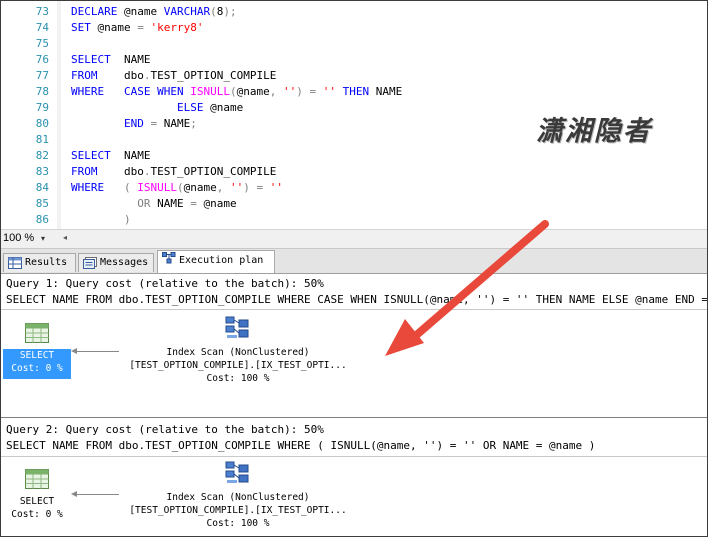 The width and height of the screenshot is (708, 537). What do you see at coordinates (137, 123) in the screenshot?
I see `code-token: END` at bounding box center [137, 123].